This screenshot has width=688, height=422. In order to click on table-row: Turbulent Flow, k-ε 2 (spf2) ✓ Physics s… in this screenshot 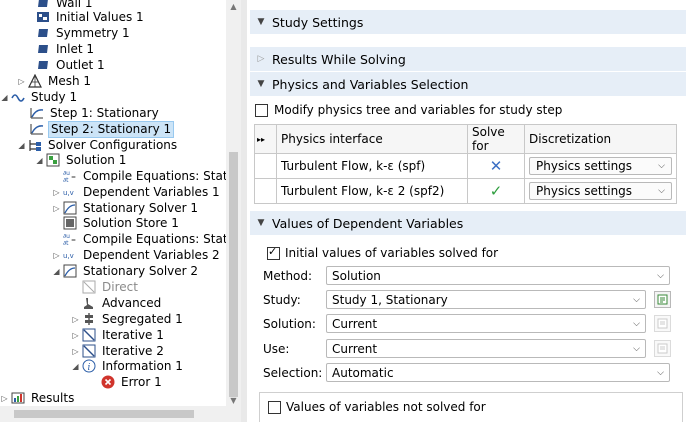, I will do `click(465, 191)`.